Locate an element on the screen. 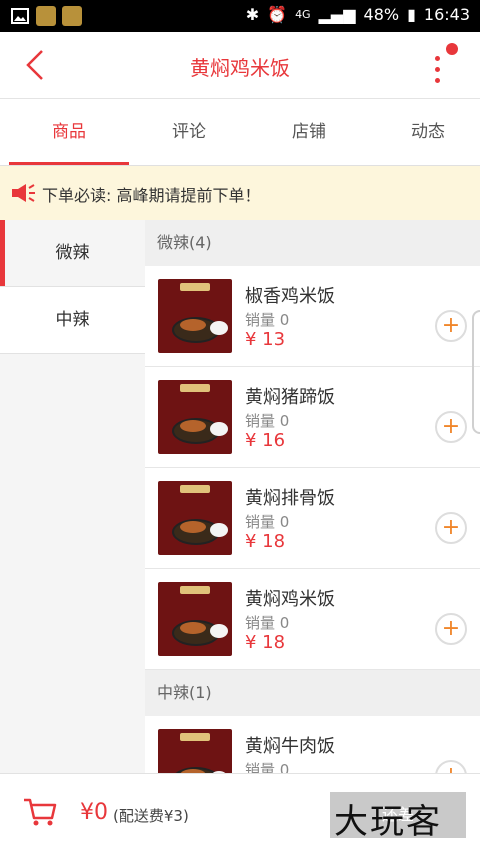  cart-bar: ¥0 (配送费¥3) 还差 大玩客 is located at coordinates (240, 813).